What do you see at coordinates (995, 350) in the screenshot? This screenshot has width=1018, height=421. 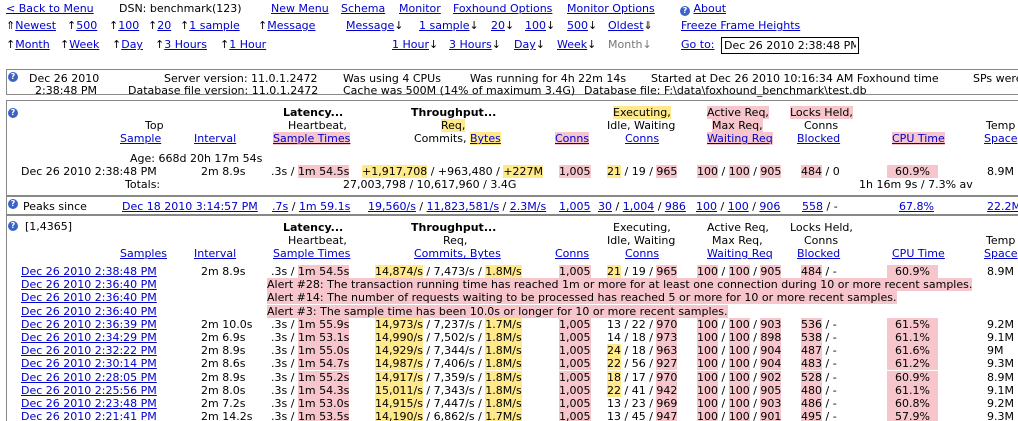 I see `sample-temp: 9M` at bounding box center [995, 350].